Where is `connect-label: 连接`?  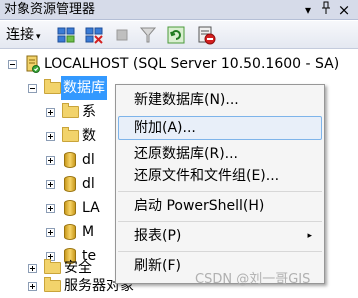
connect-label: 连接 is located at coordinates (20, 35).